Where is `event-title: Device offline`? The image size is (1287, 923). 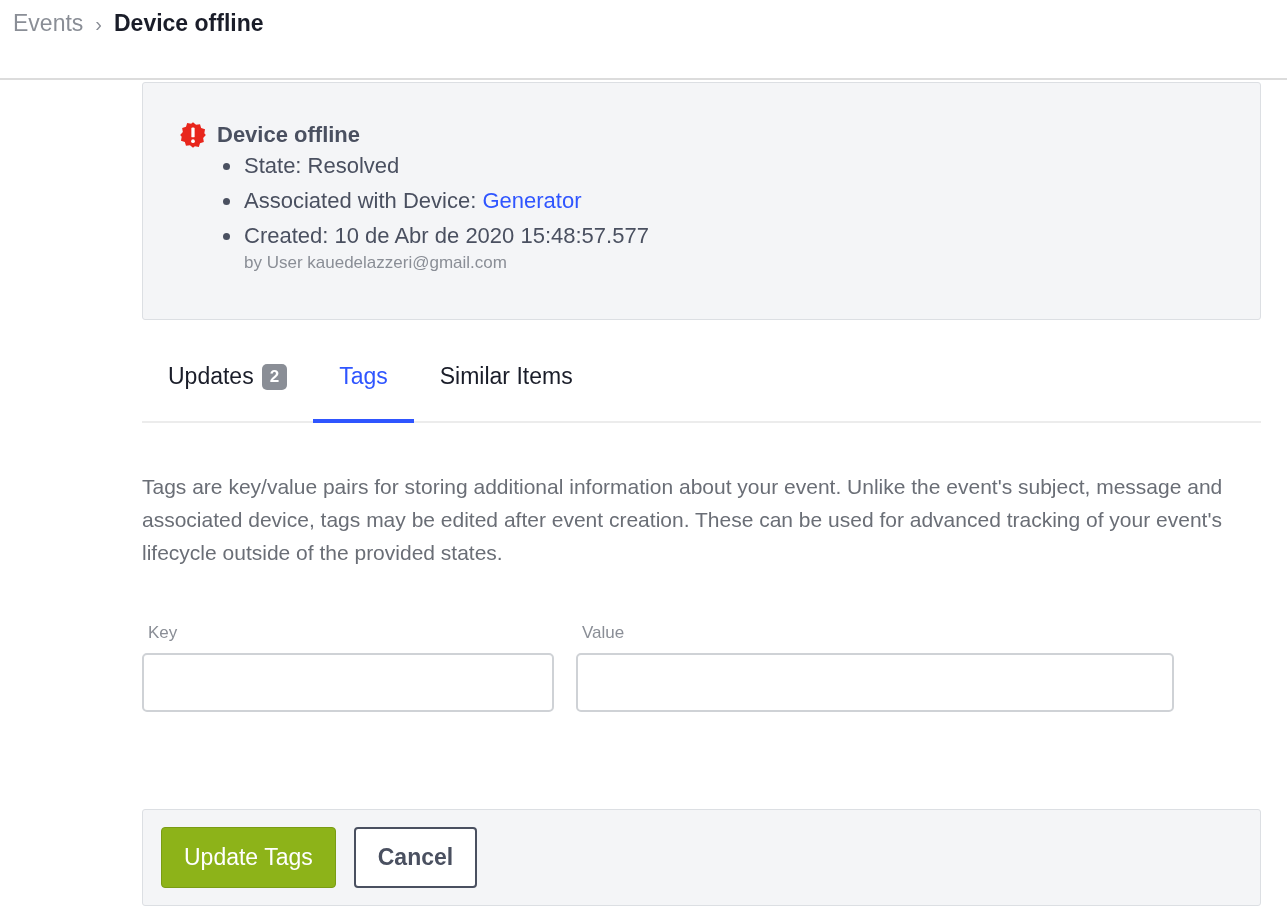
event-title: Device offline is located at coordinates (289, 135).